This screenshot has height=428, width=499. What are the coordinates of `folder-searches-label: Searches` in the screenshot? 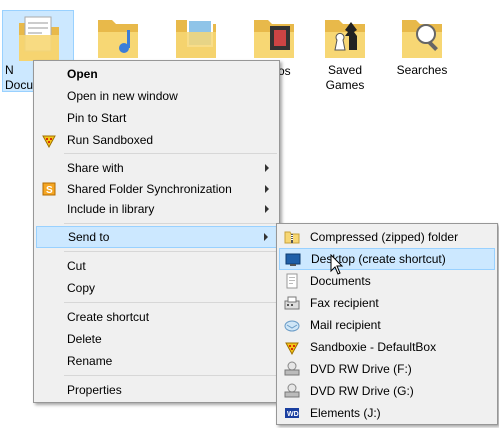 It's located at (422, 70).